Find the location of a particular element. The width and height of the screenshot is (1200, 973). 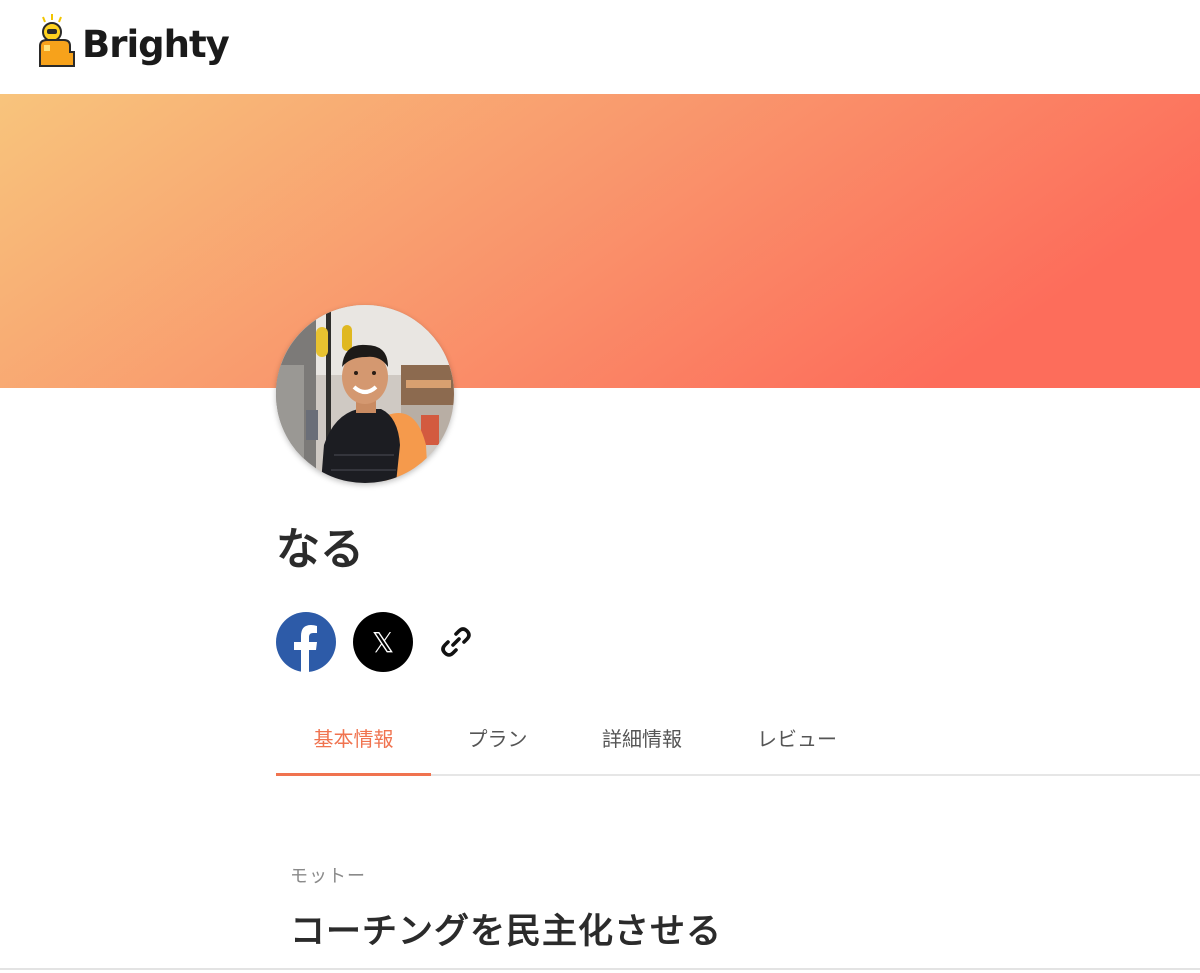

x-button: 𝕏 is located at coordinates (383, 642).